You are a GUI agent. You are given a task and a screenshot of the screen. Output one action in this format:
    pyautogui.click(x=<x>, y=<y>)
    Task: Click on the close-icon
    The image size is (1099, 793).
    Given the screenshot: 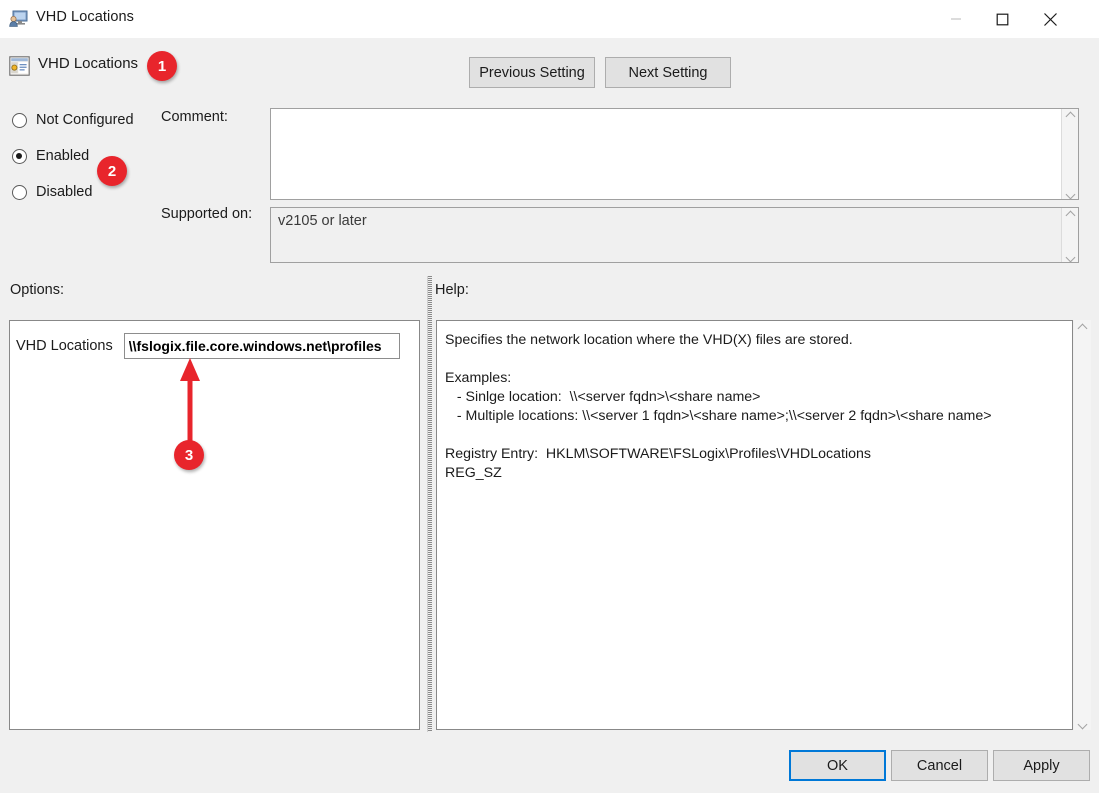 What is the action you would take?
    pyautogui.click(x=1050, y=19)
    